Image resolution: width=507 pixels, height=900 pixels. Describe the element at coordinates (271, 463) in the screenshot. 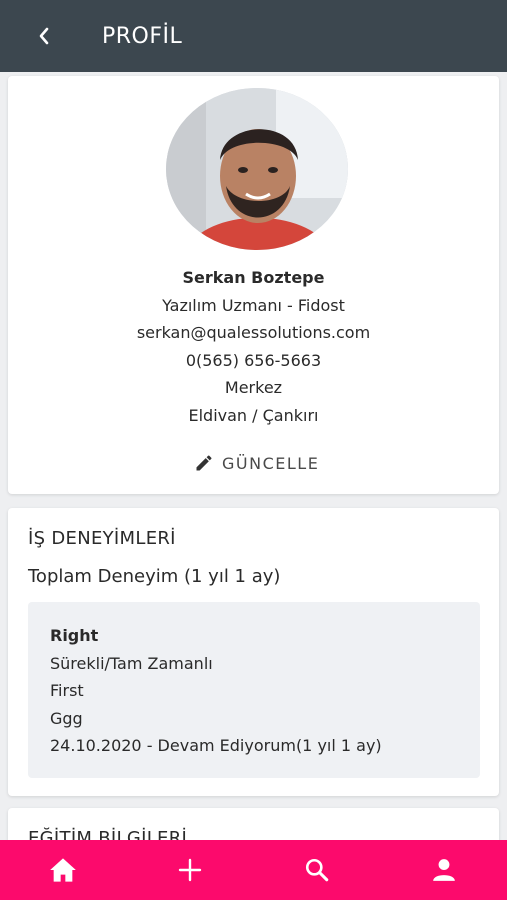

I see `update-label: GÜNCELLE` at that location.